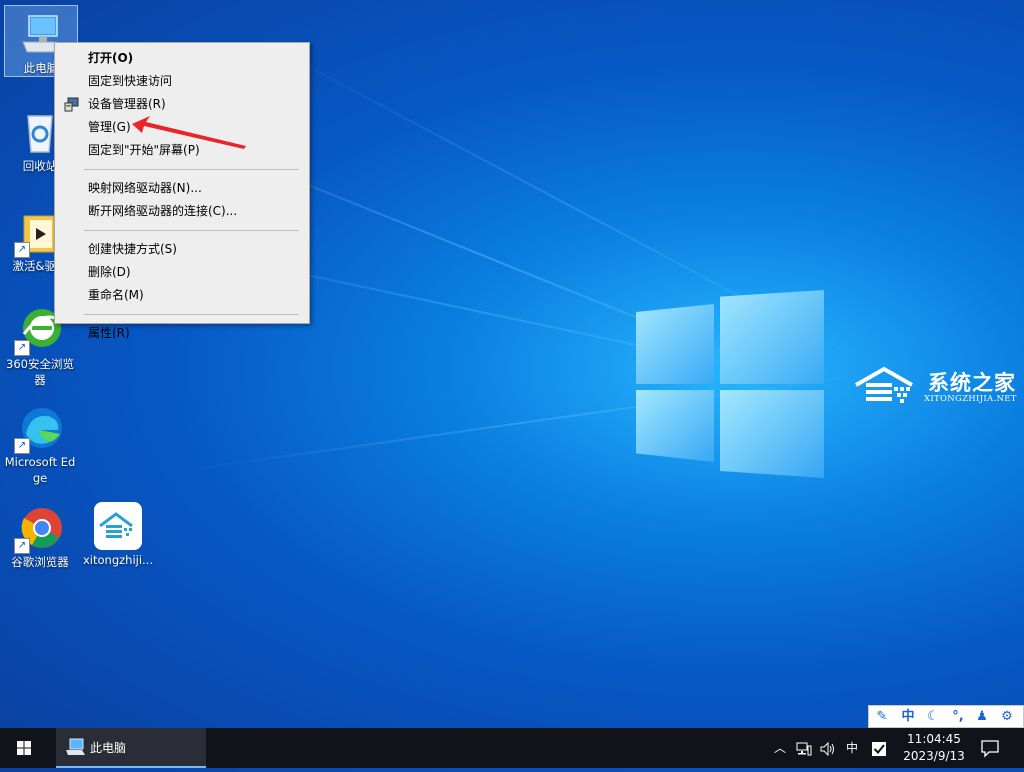 Image resolution: width=1024 pixels, height=772 pixels. Describe the element at coordinates (1007, 717) in the screenshot. I see `gear-icon: ⚙` at that location.